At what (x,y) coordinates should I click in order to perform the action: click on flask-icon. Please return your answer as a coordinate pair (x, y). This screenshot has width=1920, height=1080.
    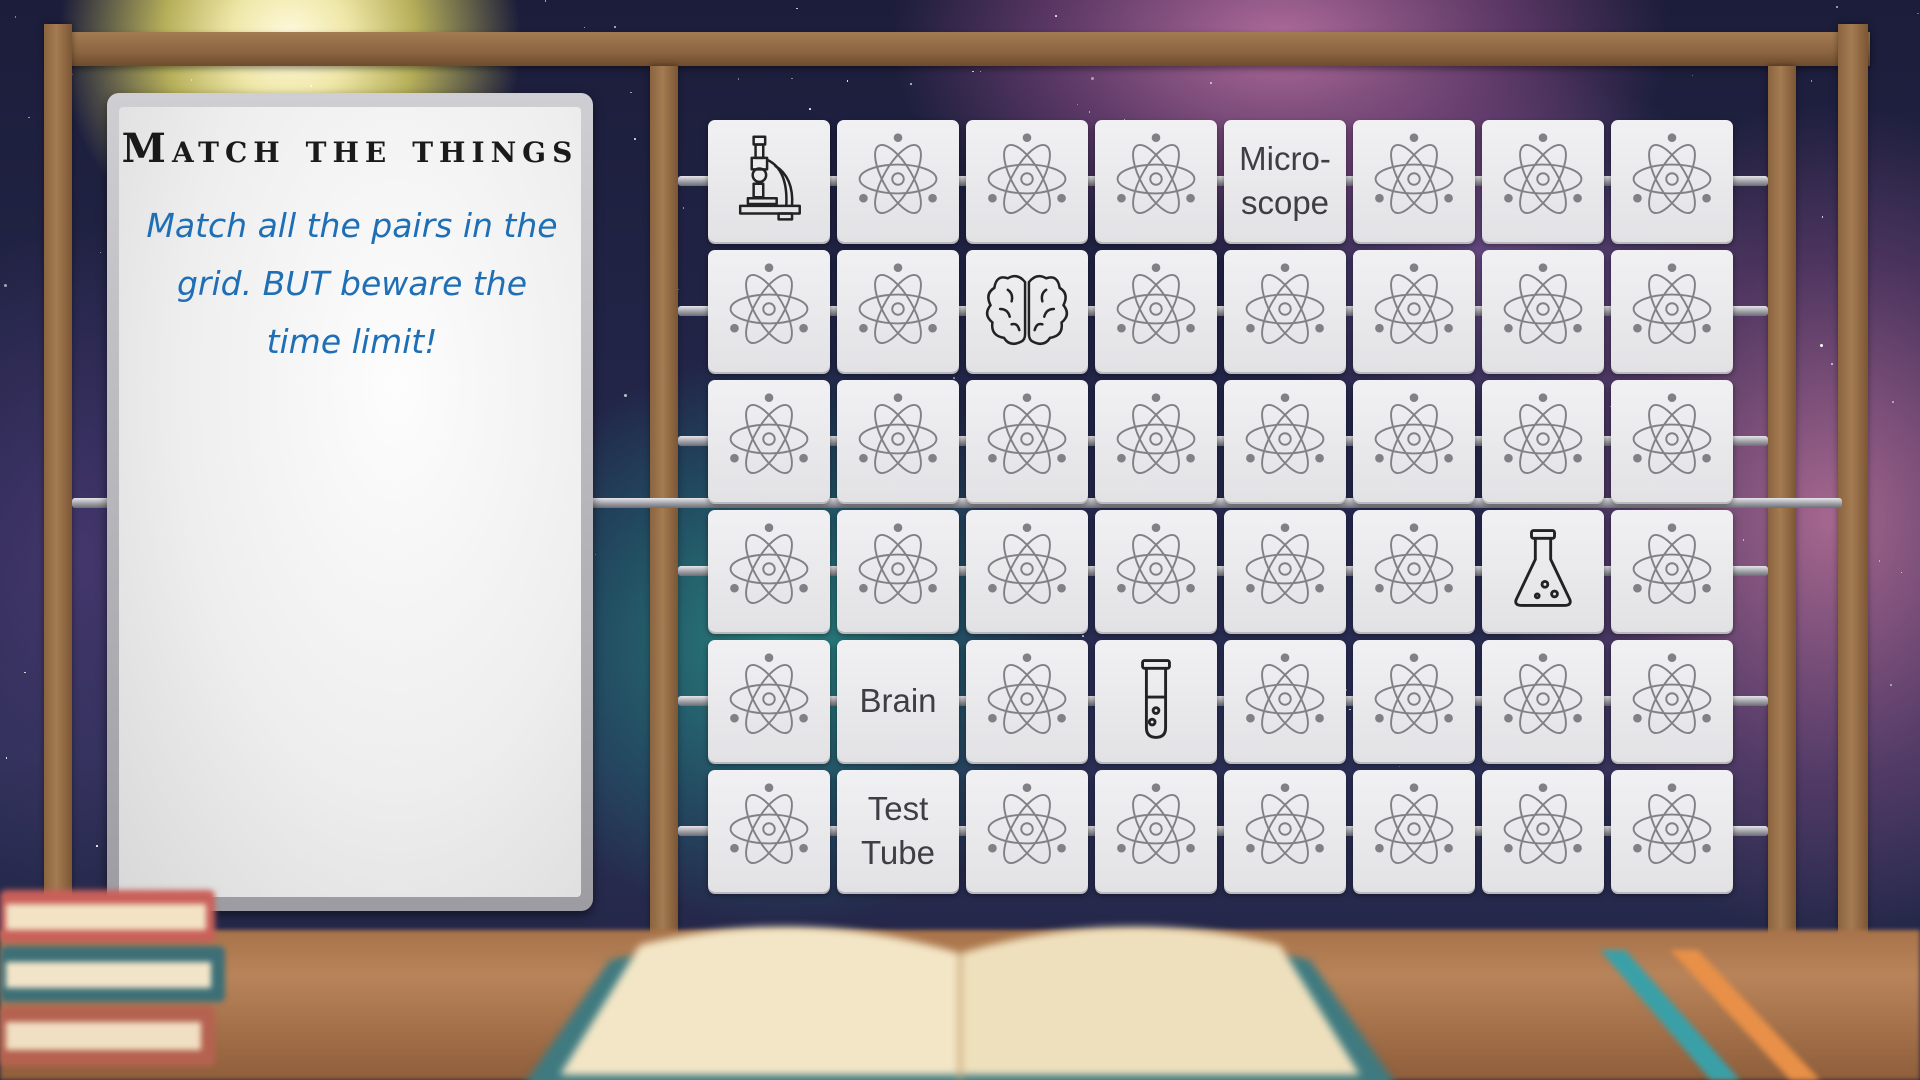
    Looking at the image, I should click on (1543, 571).